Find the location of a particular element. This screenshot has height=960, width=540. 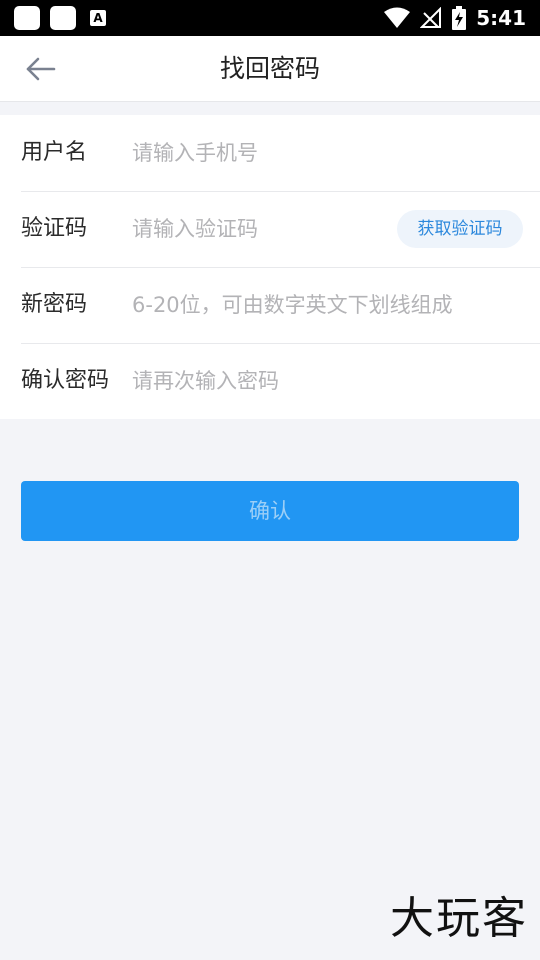

username-label: 用户名 is located at coordinates (54, 152).